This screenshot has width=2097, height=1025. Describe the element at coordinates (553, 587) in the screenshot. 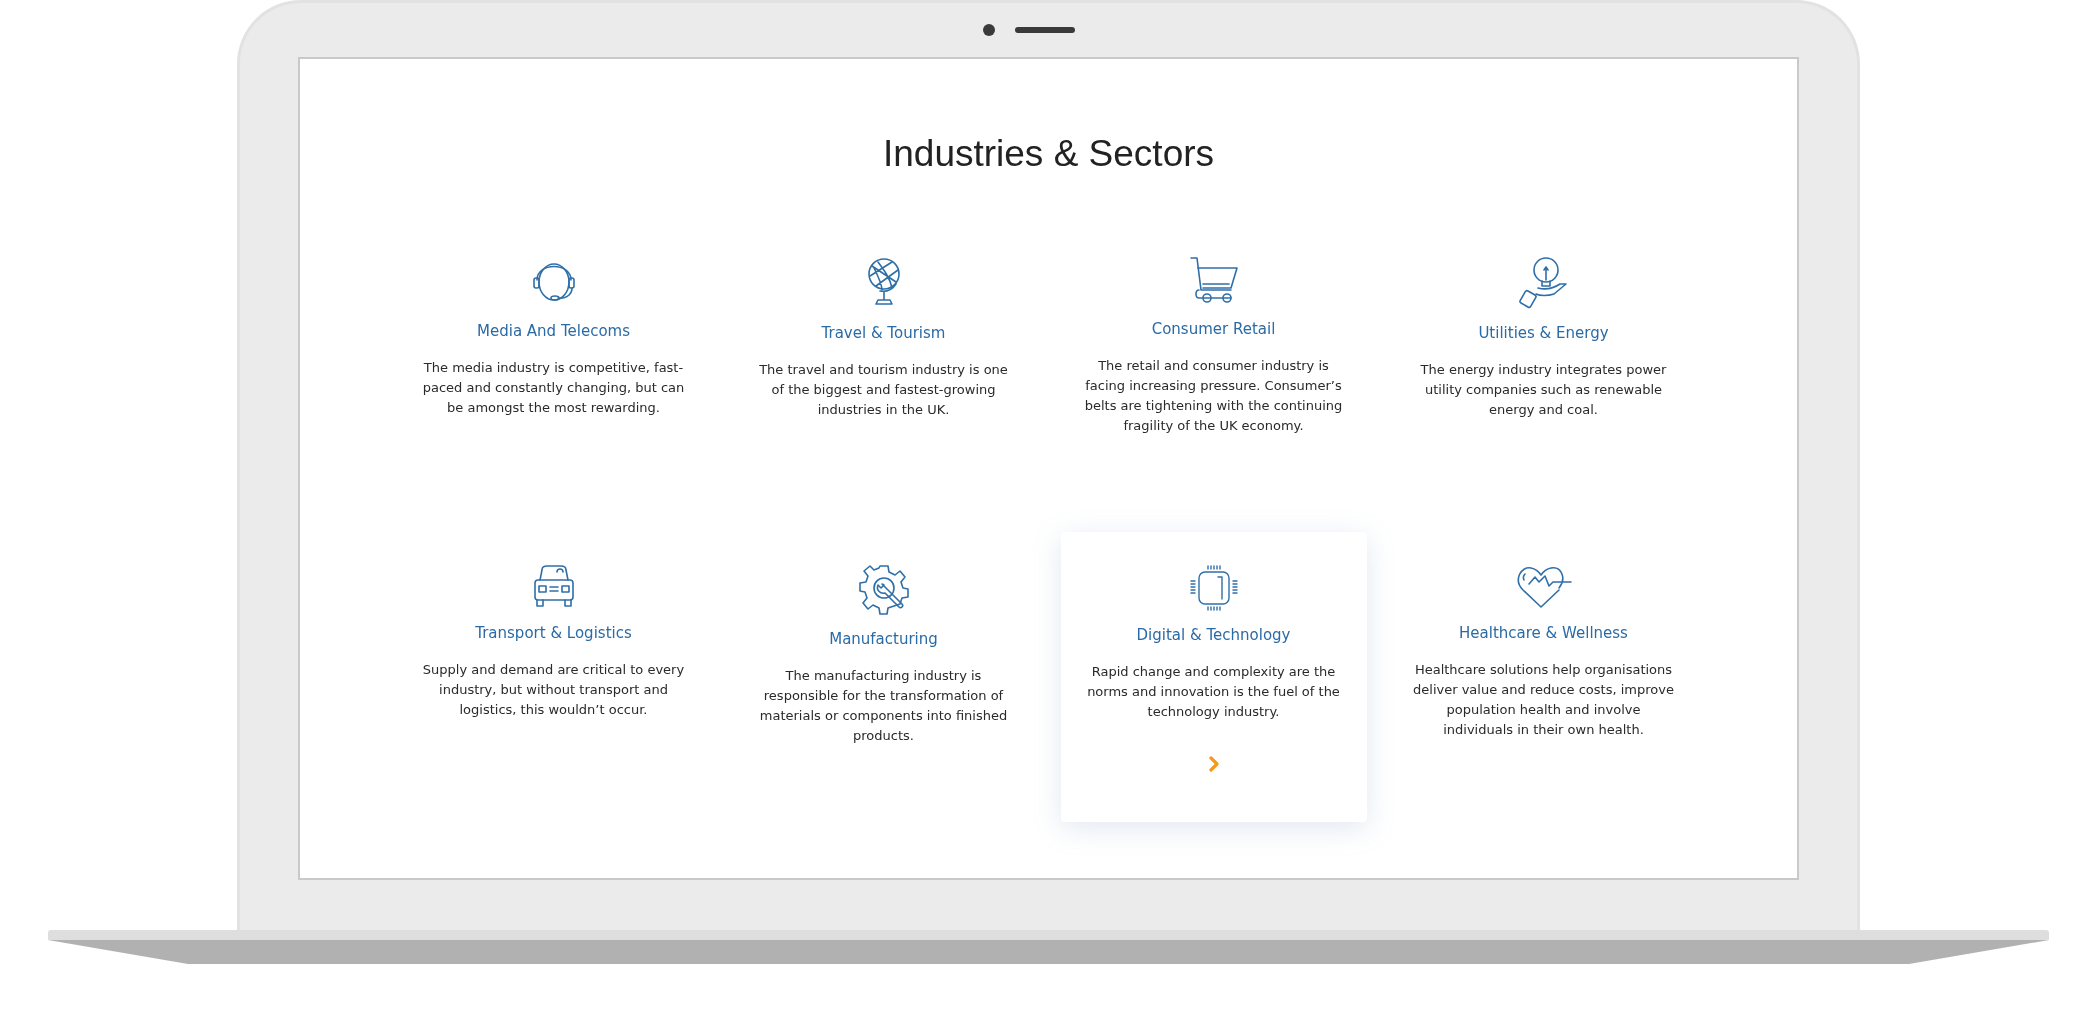

I see `car-icon` at that location.